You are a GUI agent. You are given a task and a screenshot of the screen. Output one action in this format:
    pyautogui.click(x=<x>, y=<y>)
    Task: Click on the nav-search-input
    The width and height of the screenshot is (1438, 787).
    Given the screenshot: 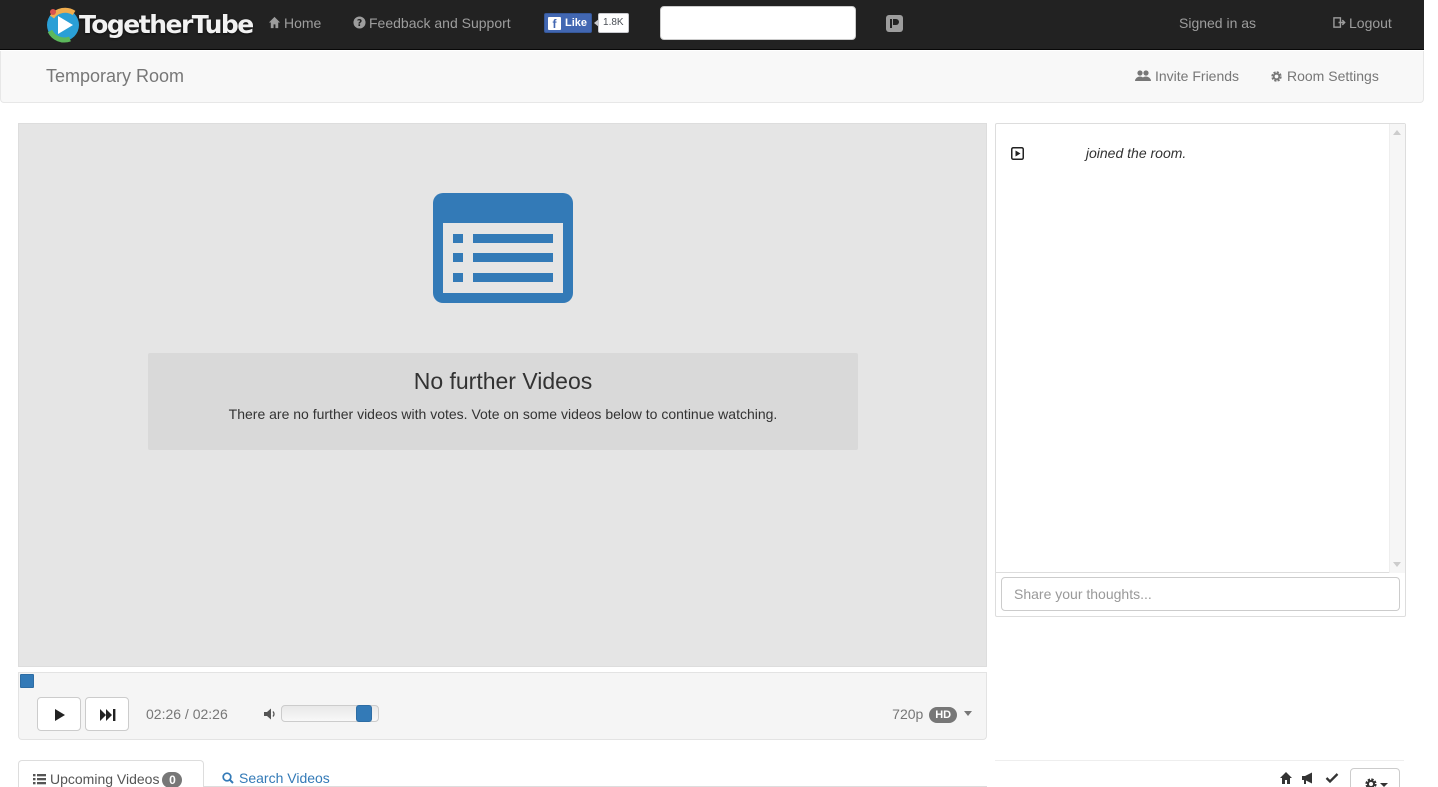 What is the action you would take?
    pyautogui.click(x=758, y=23)
    